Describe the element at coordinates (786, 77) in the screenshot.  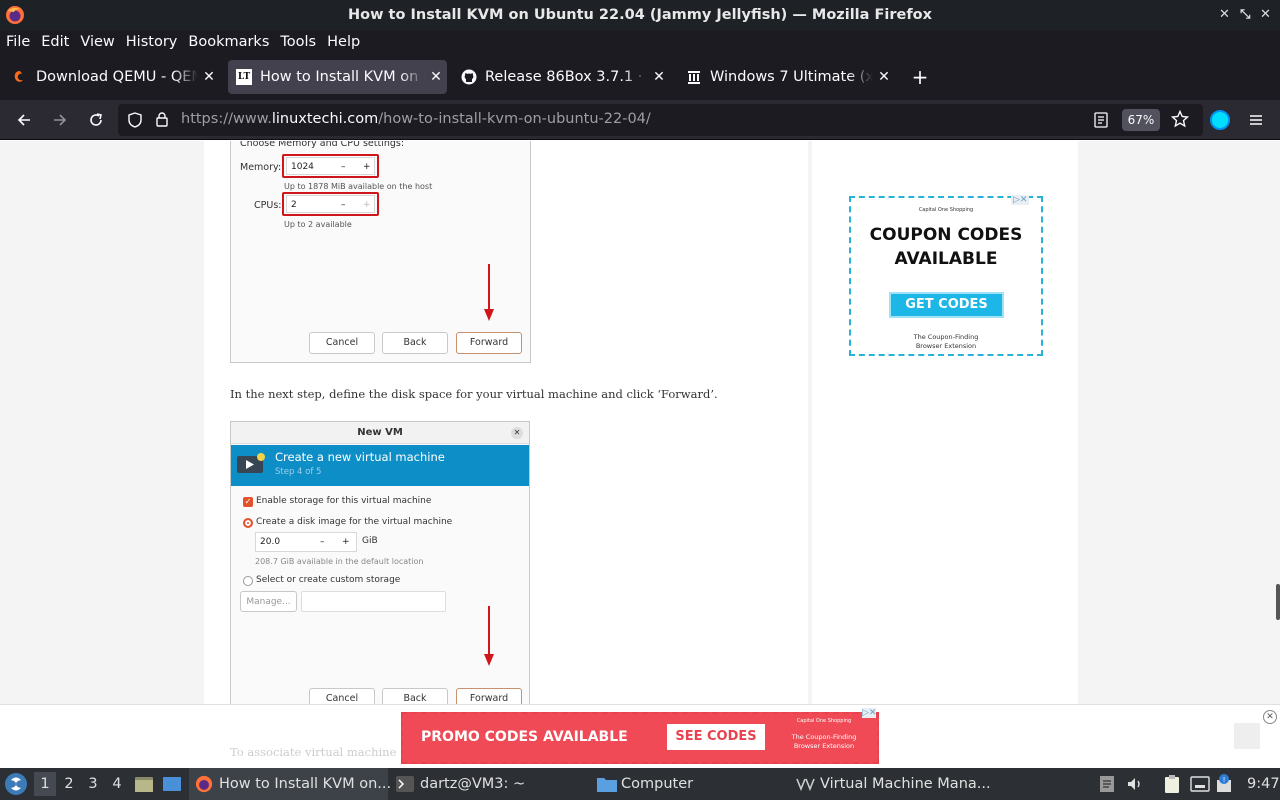
I see `tab-archive: Windows 7 Ultimate (x64) ✕` at that location.